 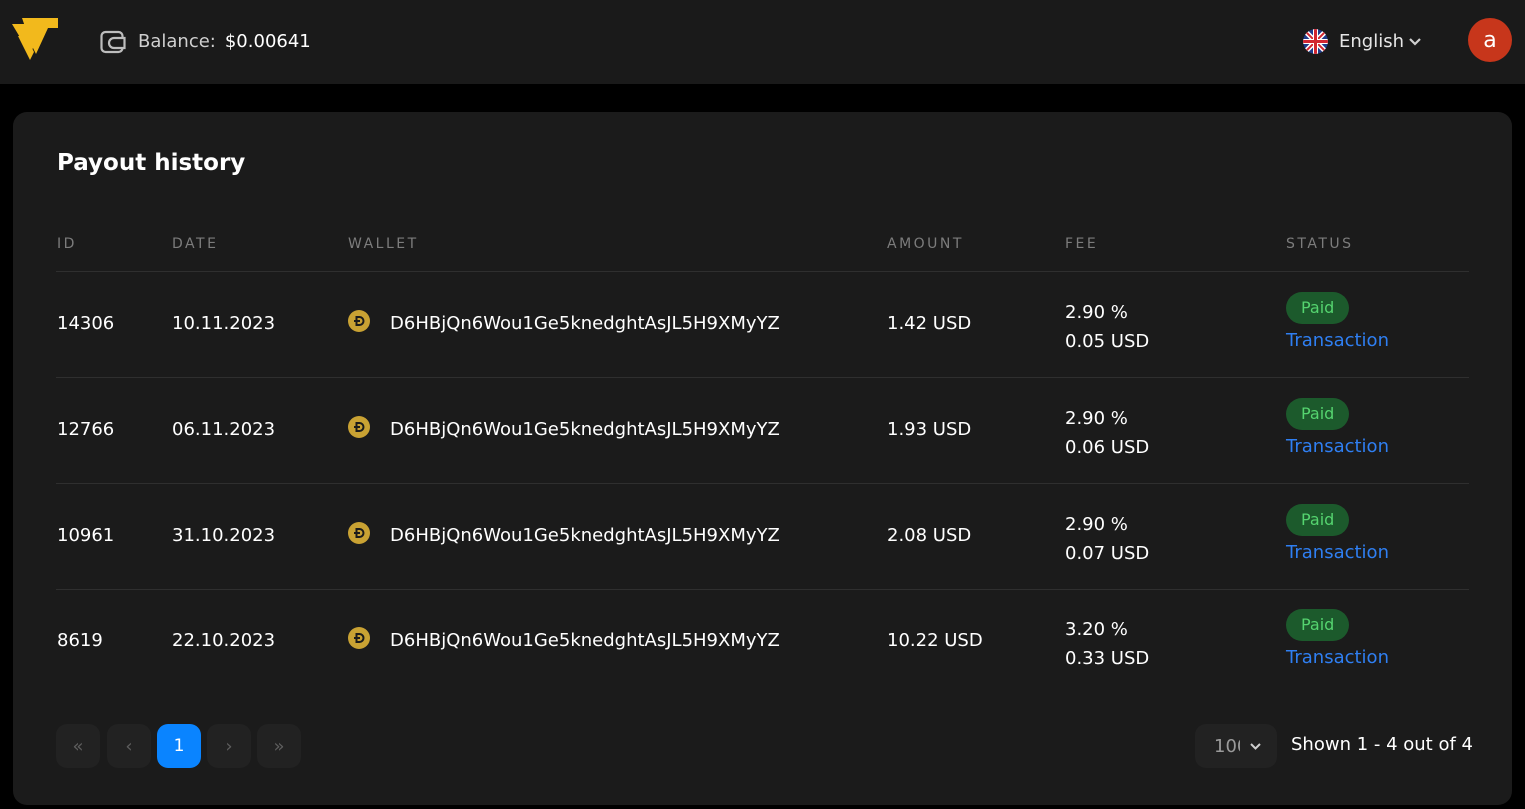 I want to click on next-page-button: ›, so click(x=229, y=746).